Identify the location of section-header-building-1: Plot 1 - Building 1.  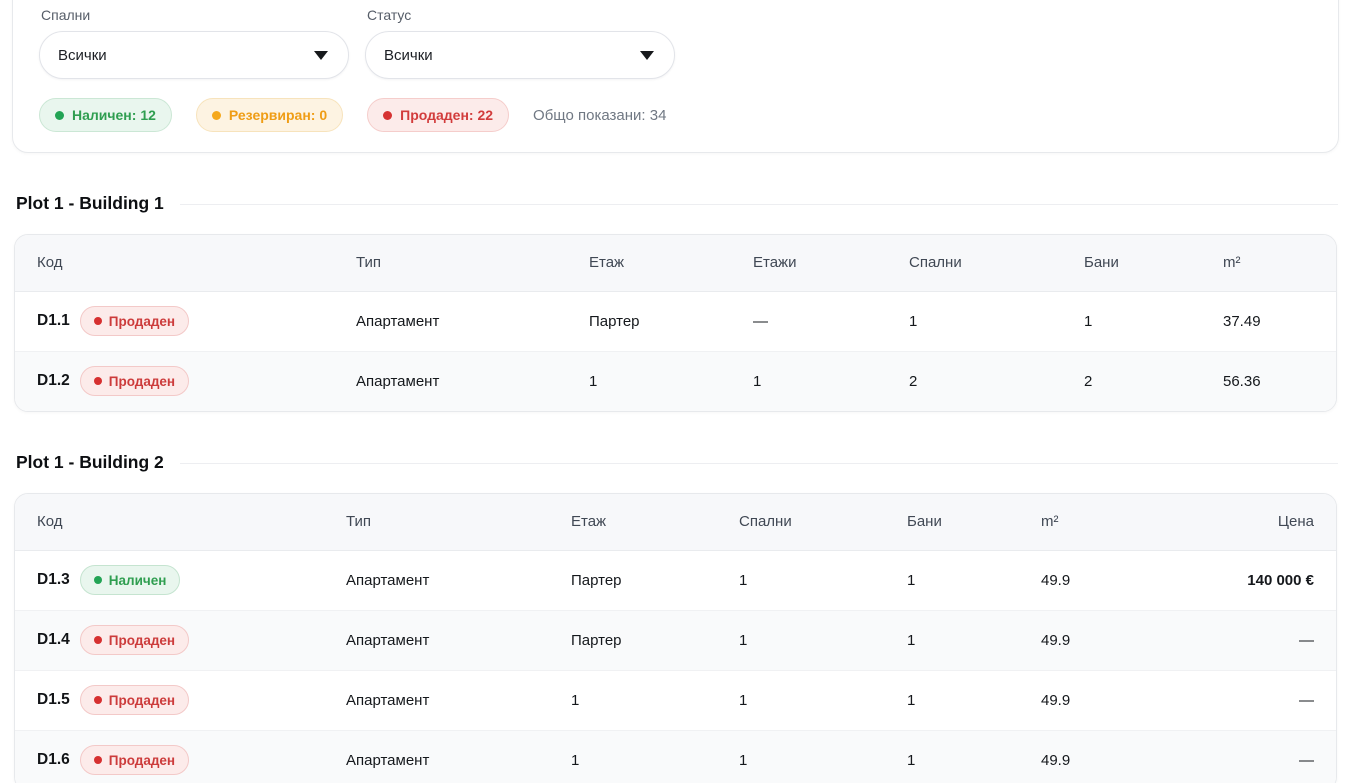
(679, 203).